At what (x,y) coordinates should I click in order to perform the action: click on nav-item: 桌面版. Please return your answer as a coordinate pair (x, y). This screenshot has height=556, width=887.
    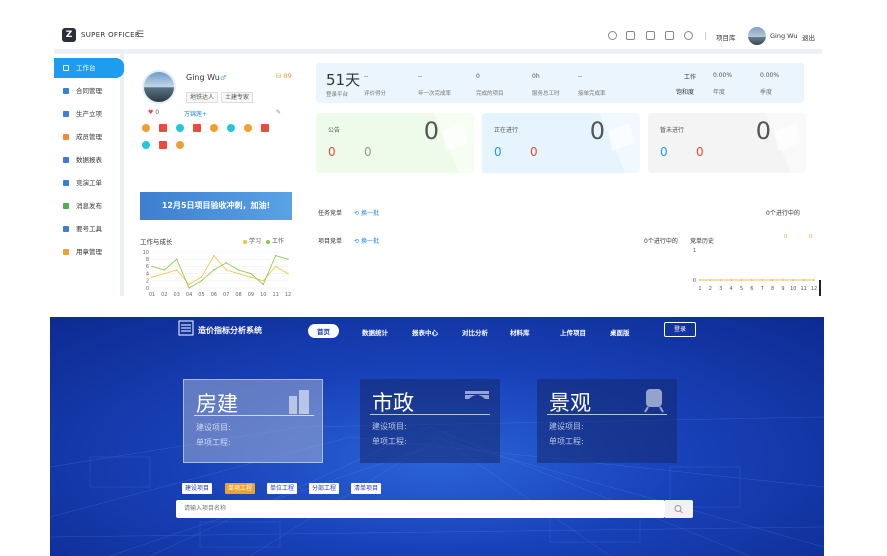
    Looking at the image, I should click on (620, 332).